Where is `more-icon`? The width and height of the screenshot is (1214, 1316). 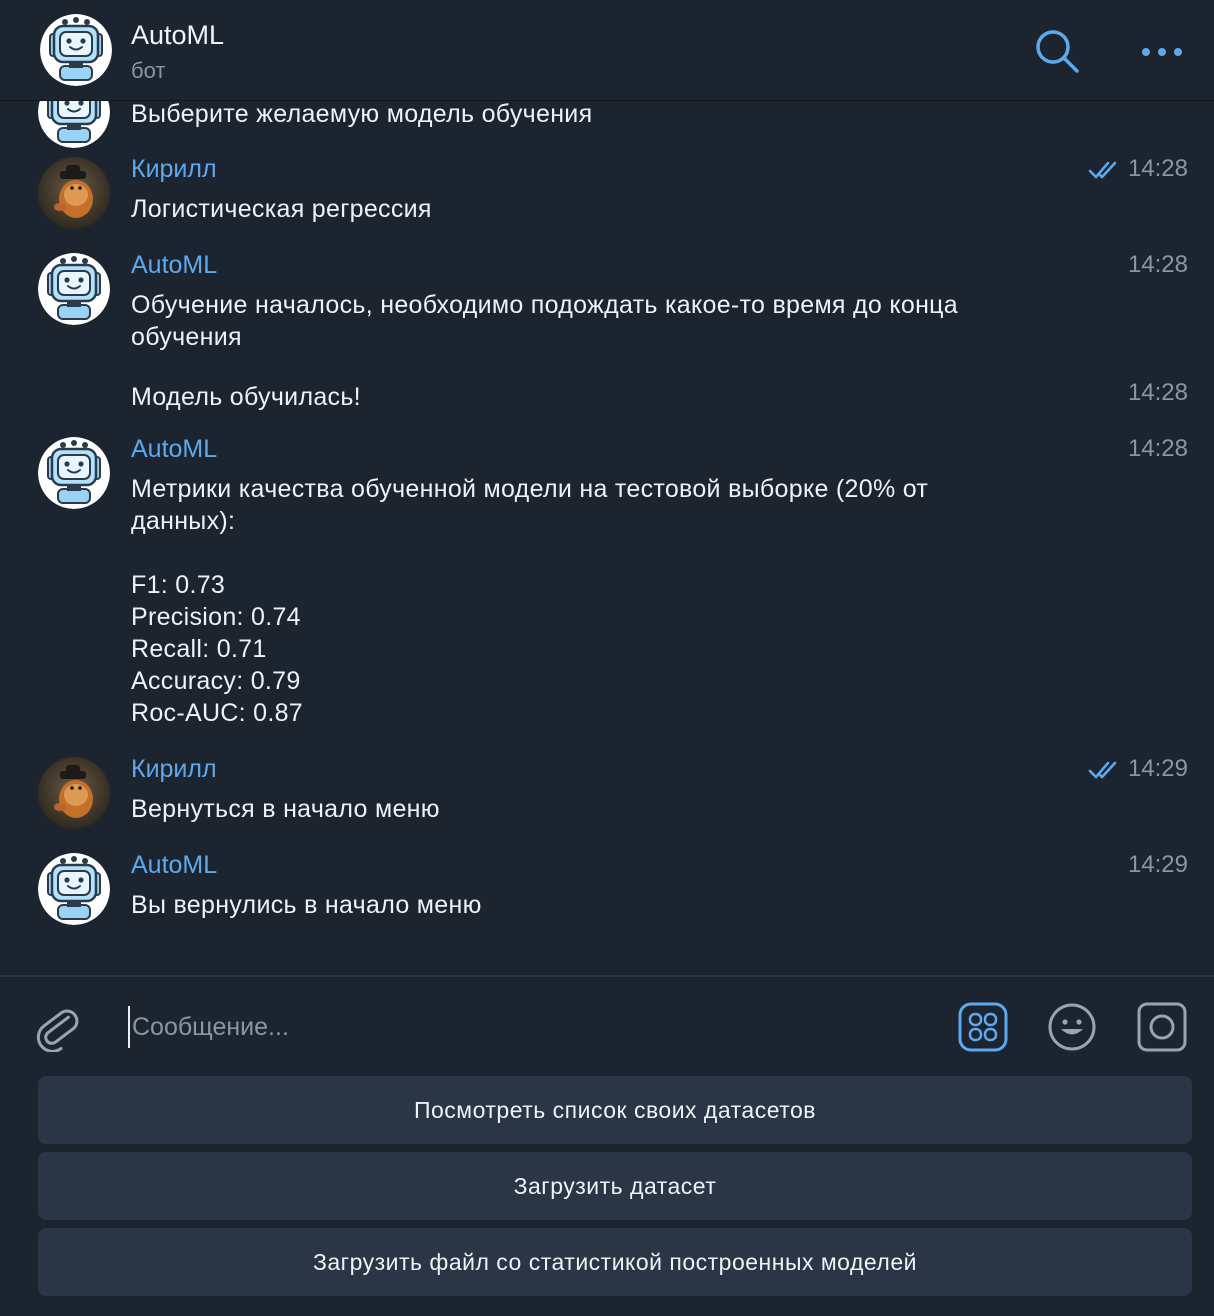
more-icon is located at coordinates (1162, 52).